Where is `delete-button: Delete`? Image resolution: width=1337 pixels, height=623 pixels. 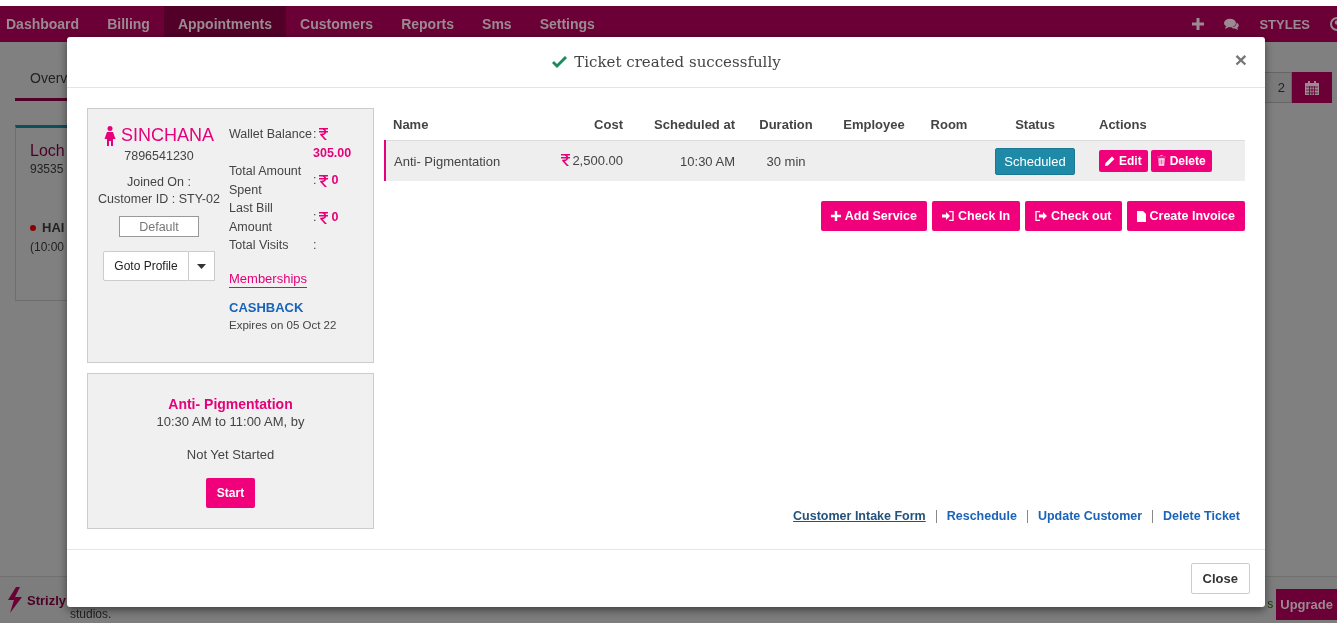
delete-button: Delete is located at coordinates (1181, 160).